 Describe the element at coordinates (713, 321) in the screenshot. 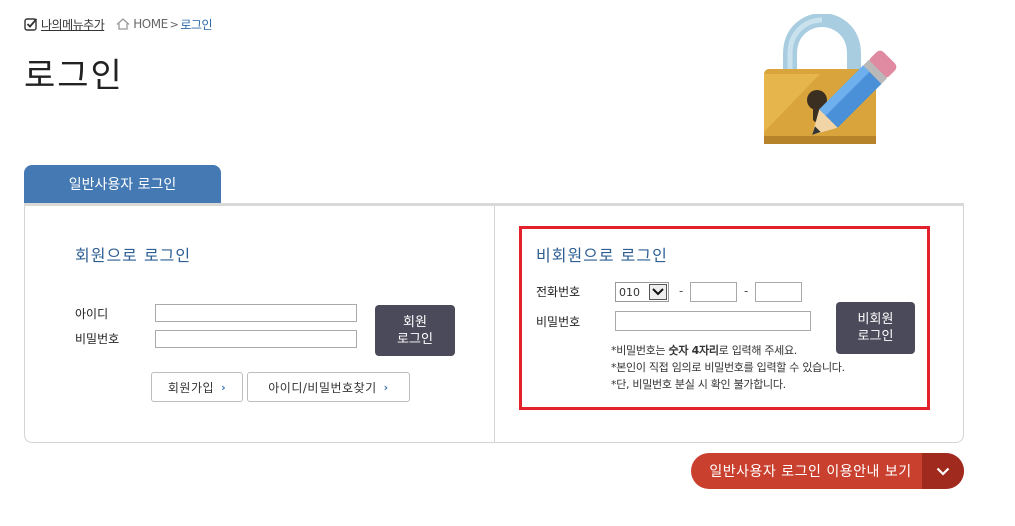

I see `guest-password-input` at that location.